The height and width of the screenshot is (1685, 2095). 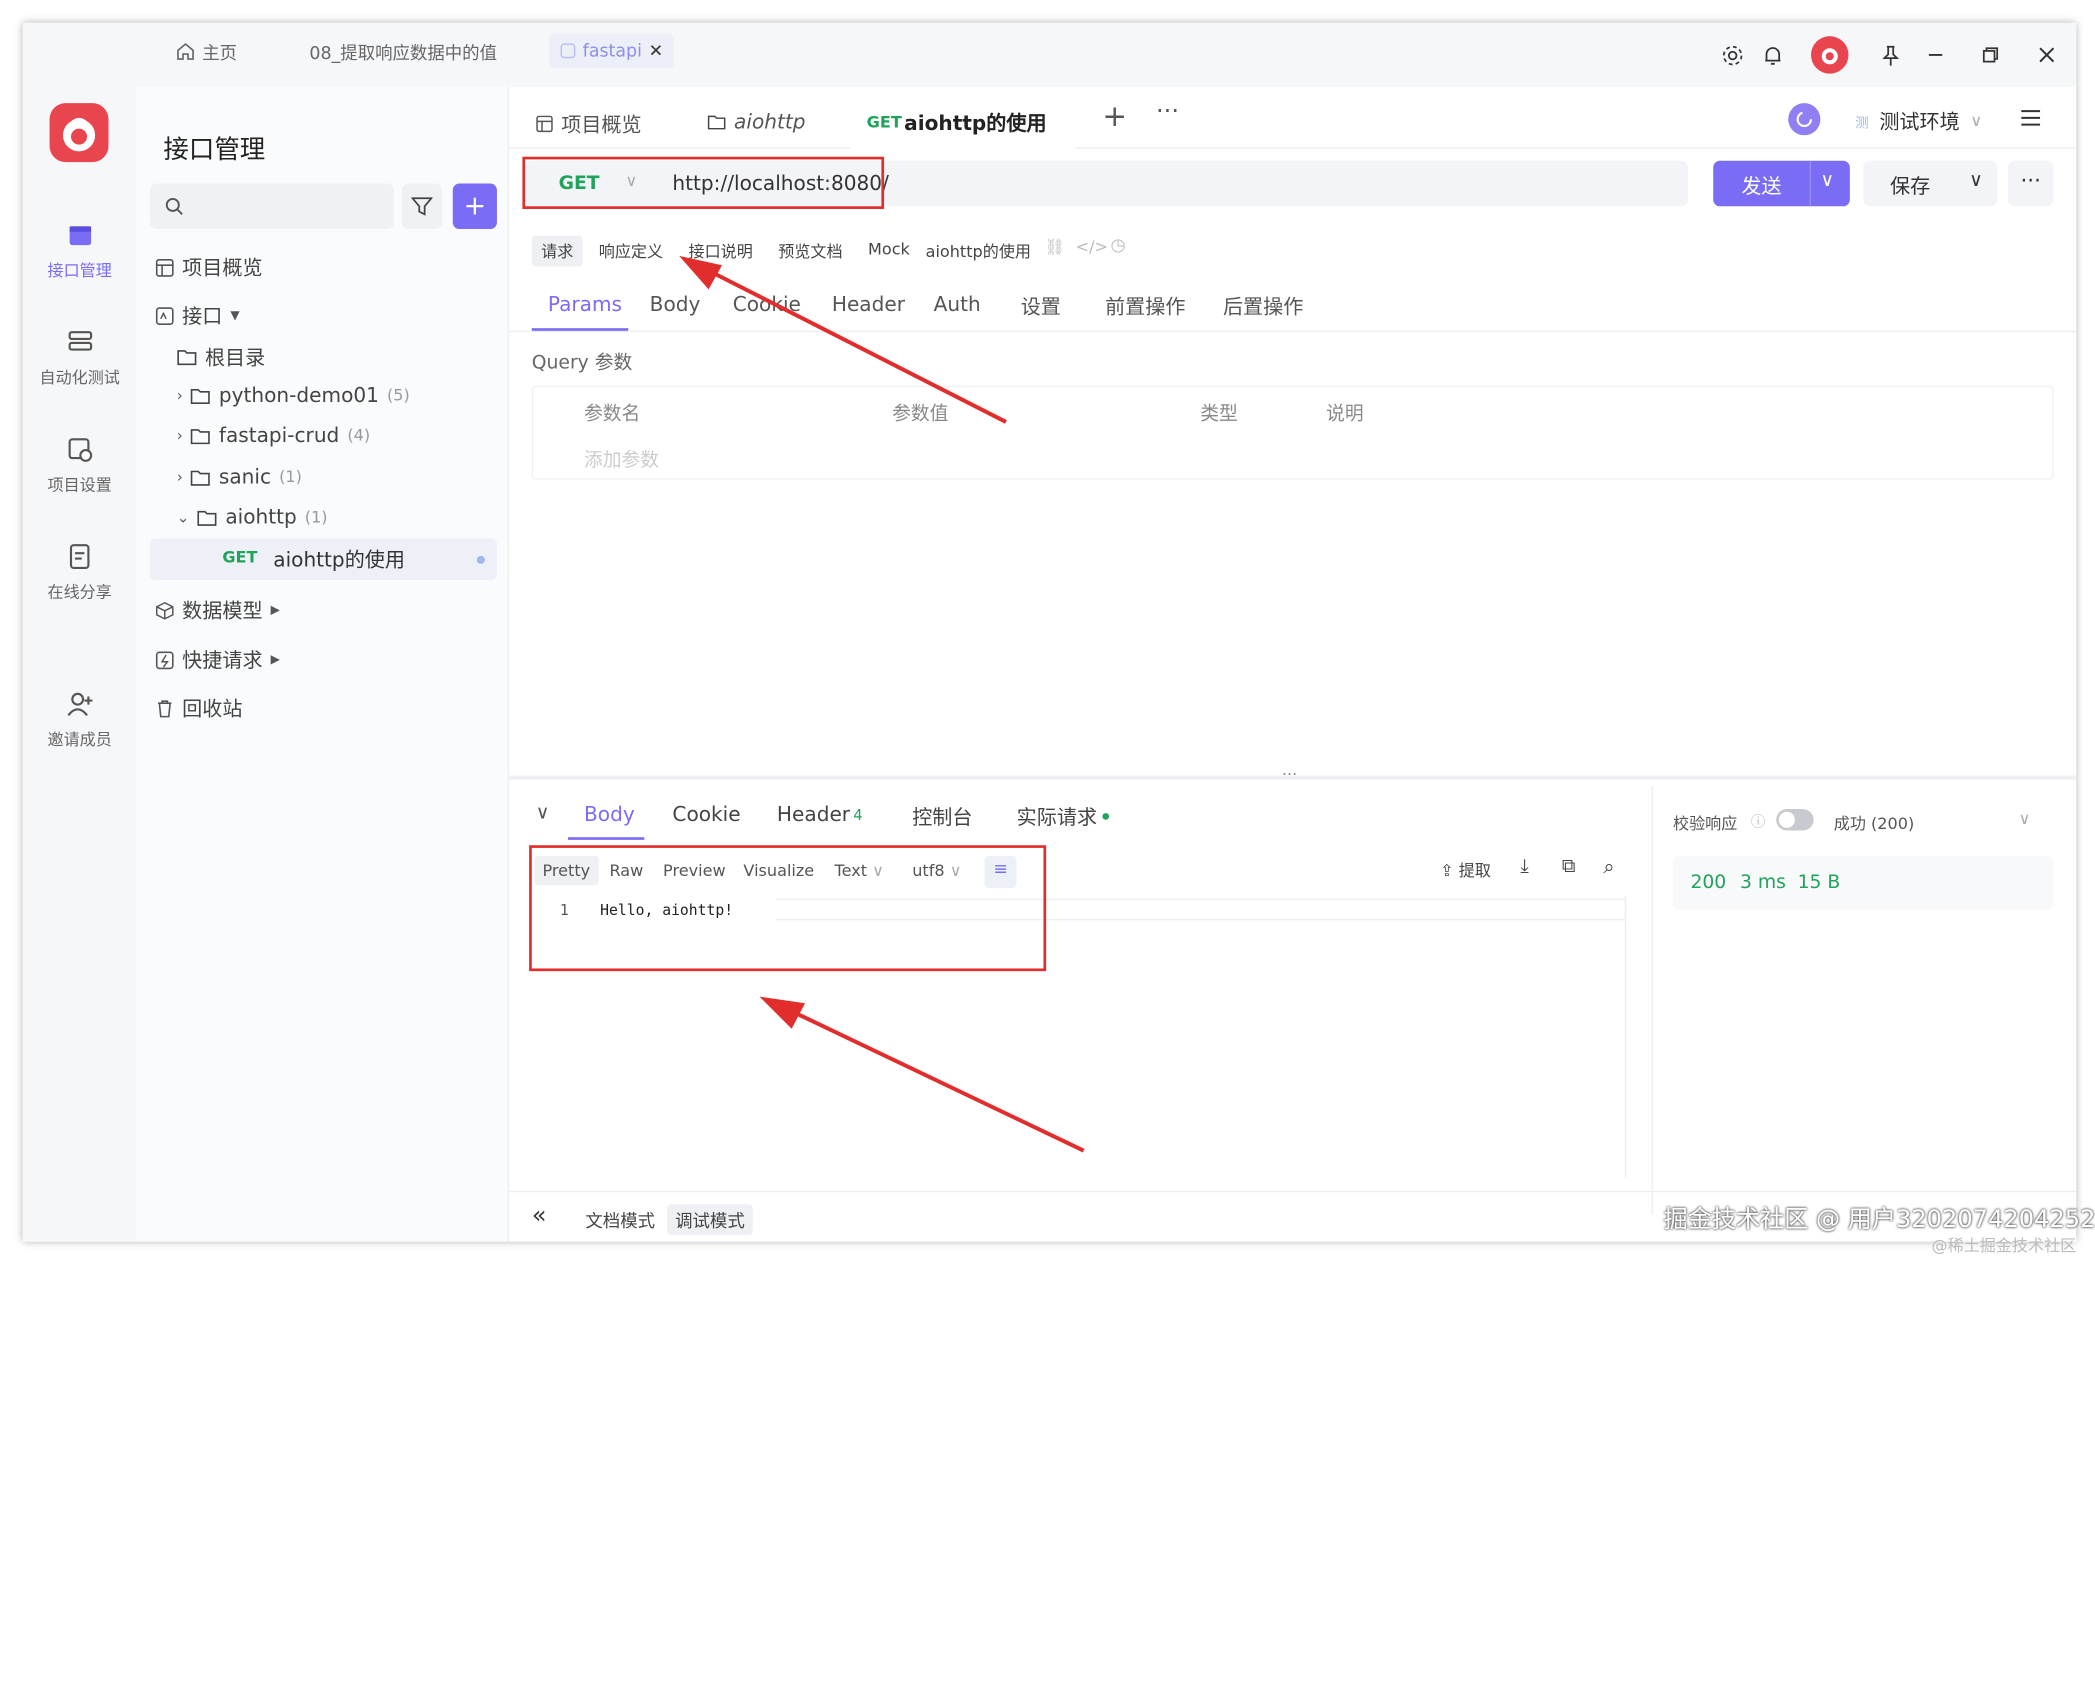 What do you see at coordinates (1879, 1219) in the screenshot?
I see `watermark-text: 掘金技术社区 @ 用户3202074204252` at bounding box center [1879, 1219].